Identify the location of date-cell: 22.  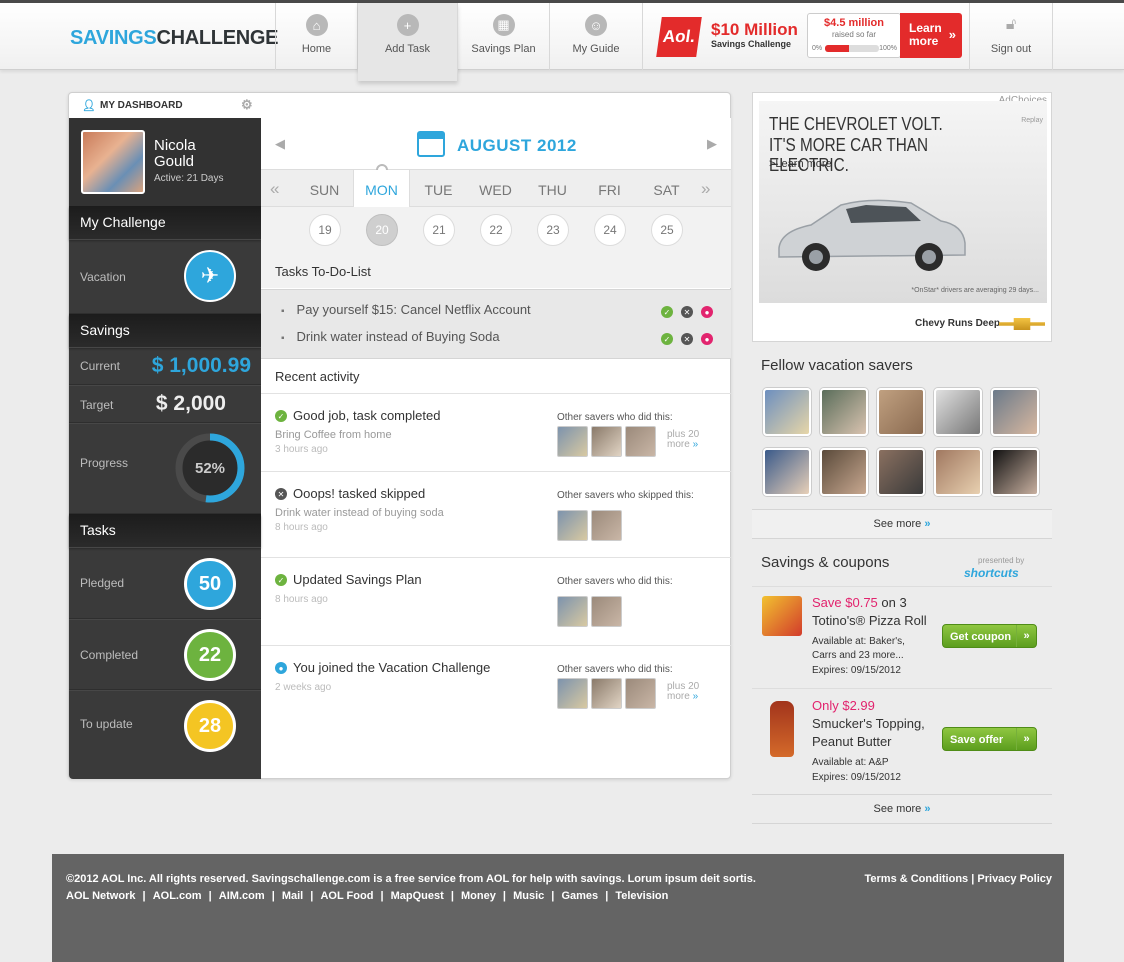
(496, 230).